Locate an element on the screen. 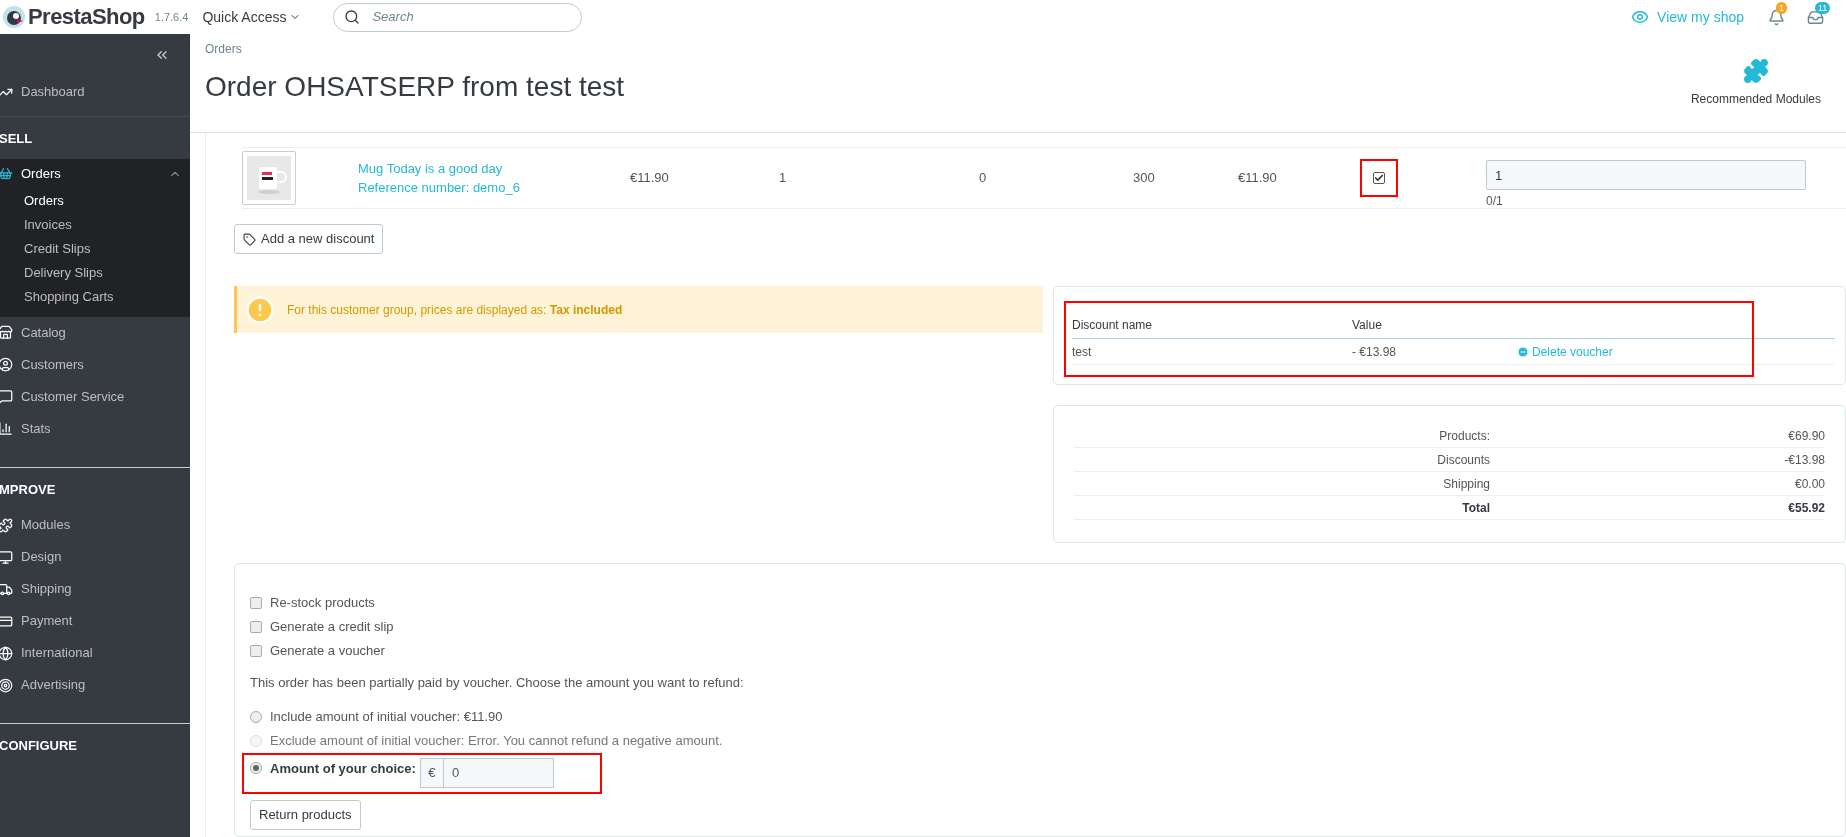 This screenshot has width=1846, height=837. count-badge: 1 is located at coordinates (1781, 7).